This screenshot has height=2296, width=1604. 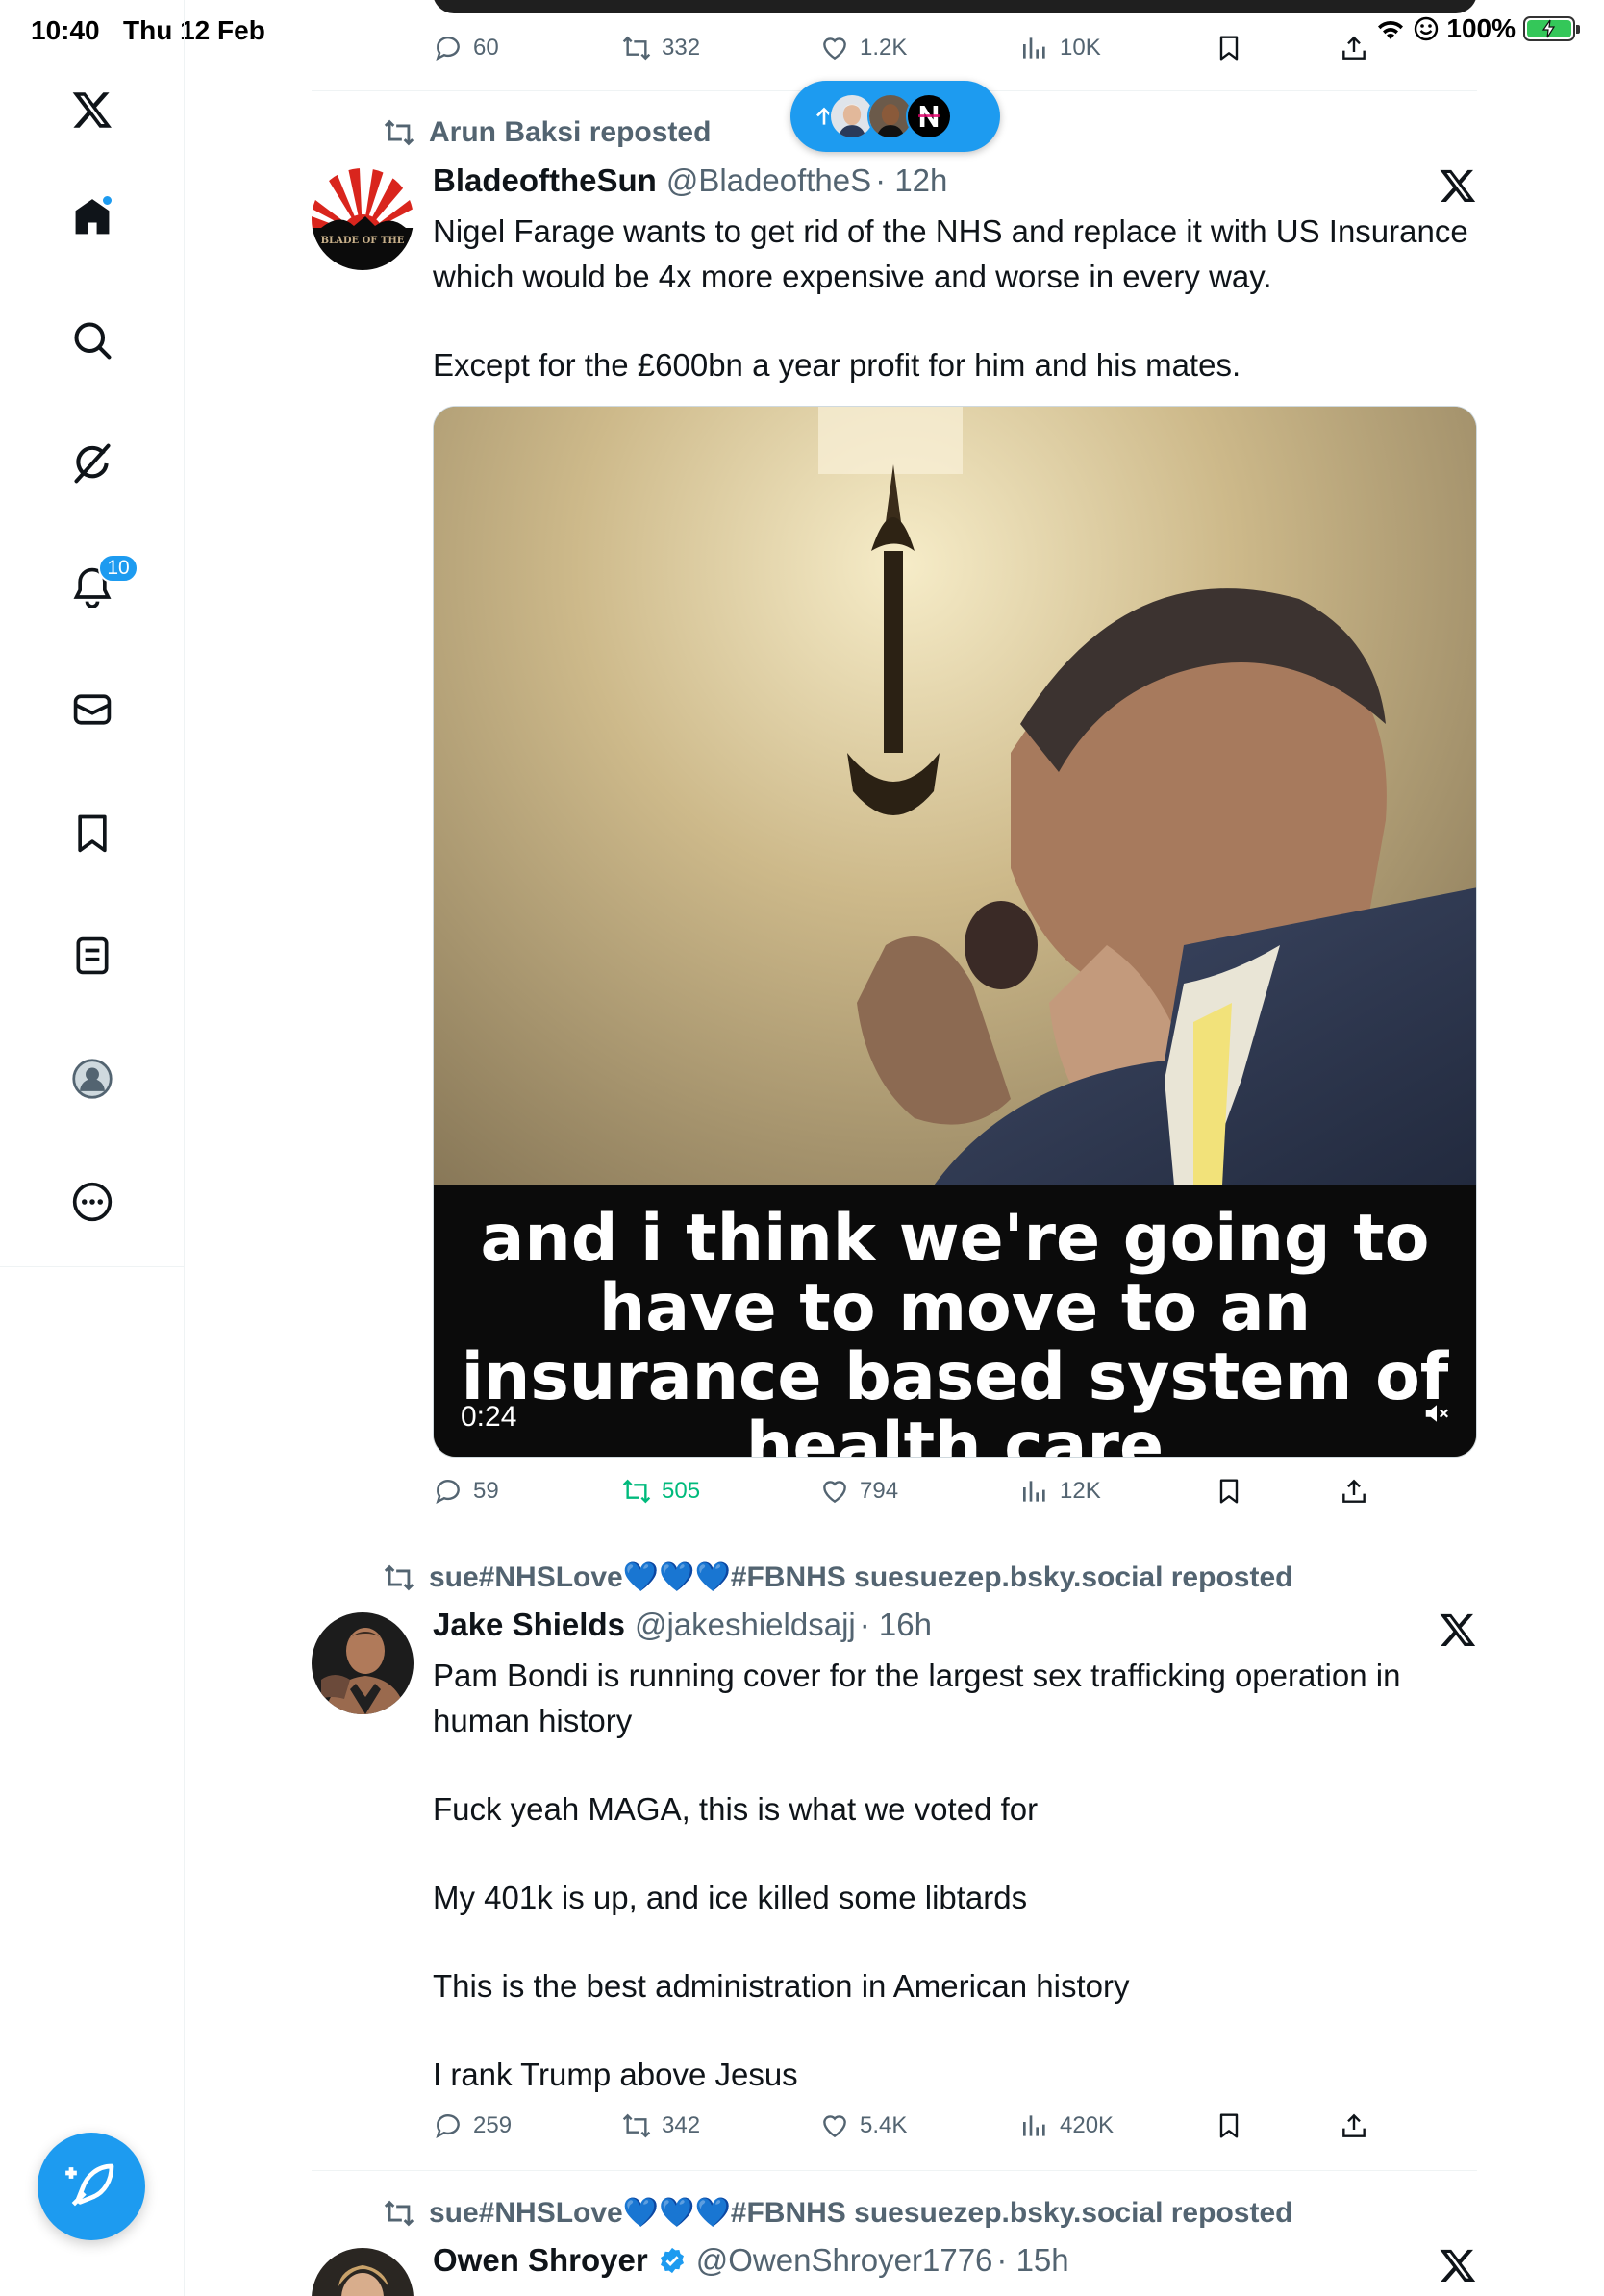 I want to click on tweet-actions: 259 342 5.4K 420K, so click(x=955, y=2131).